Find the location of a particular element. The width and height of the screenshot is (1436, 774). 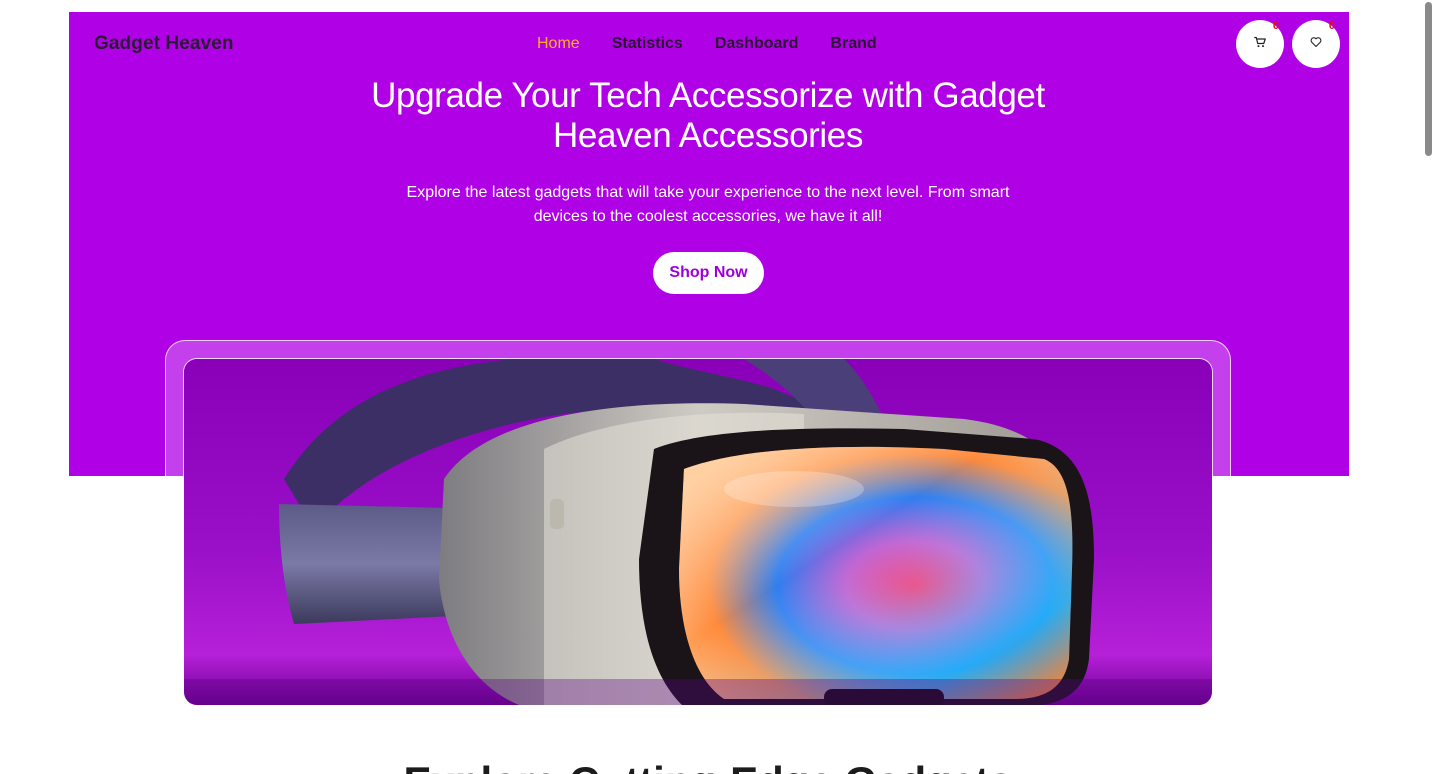

nav-home: Home is located at coordinates (558, 44).